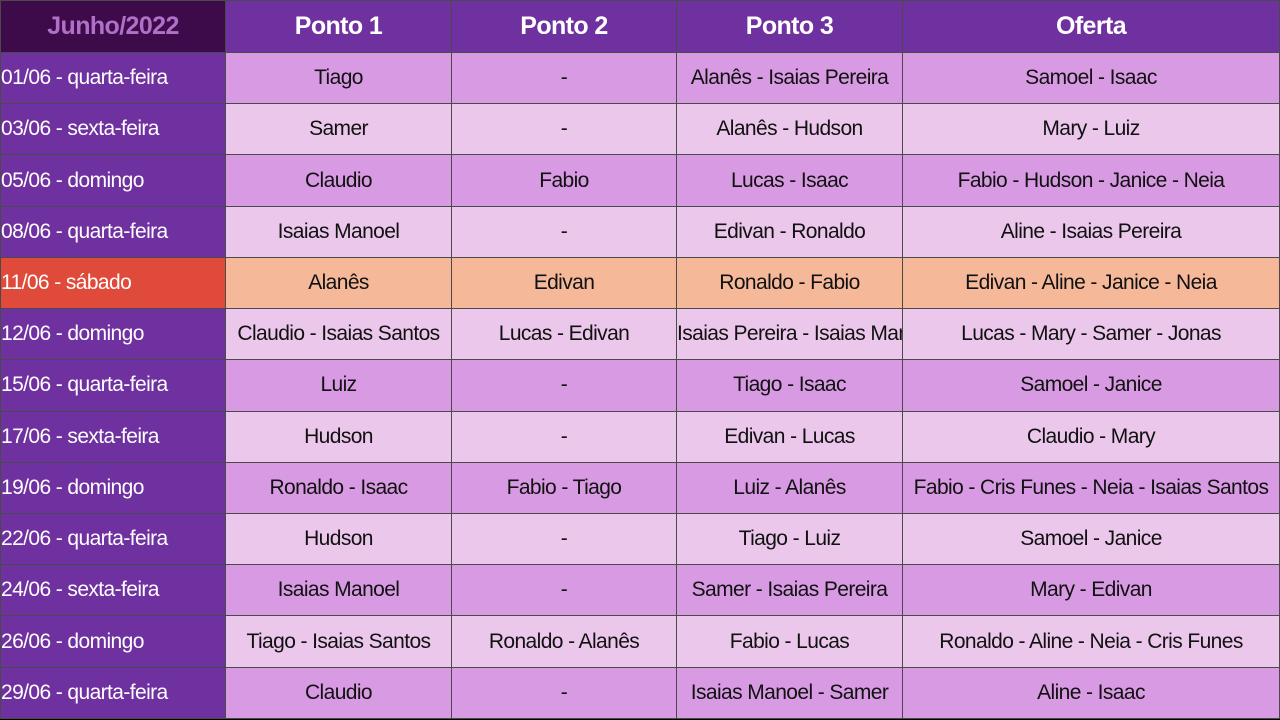  I want to click on month-header: Junho/2022, so click(113, 26).